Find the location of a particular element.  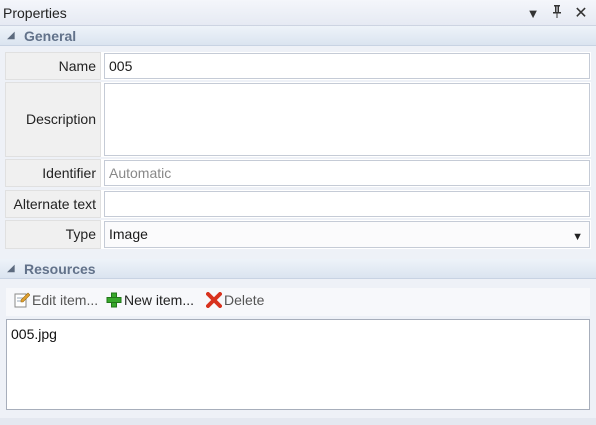

delete-icon is located at coordinates (214, 300).